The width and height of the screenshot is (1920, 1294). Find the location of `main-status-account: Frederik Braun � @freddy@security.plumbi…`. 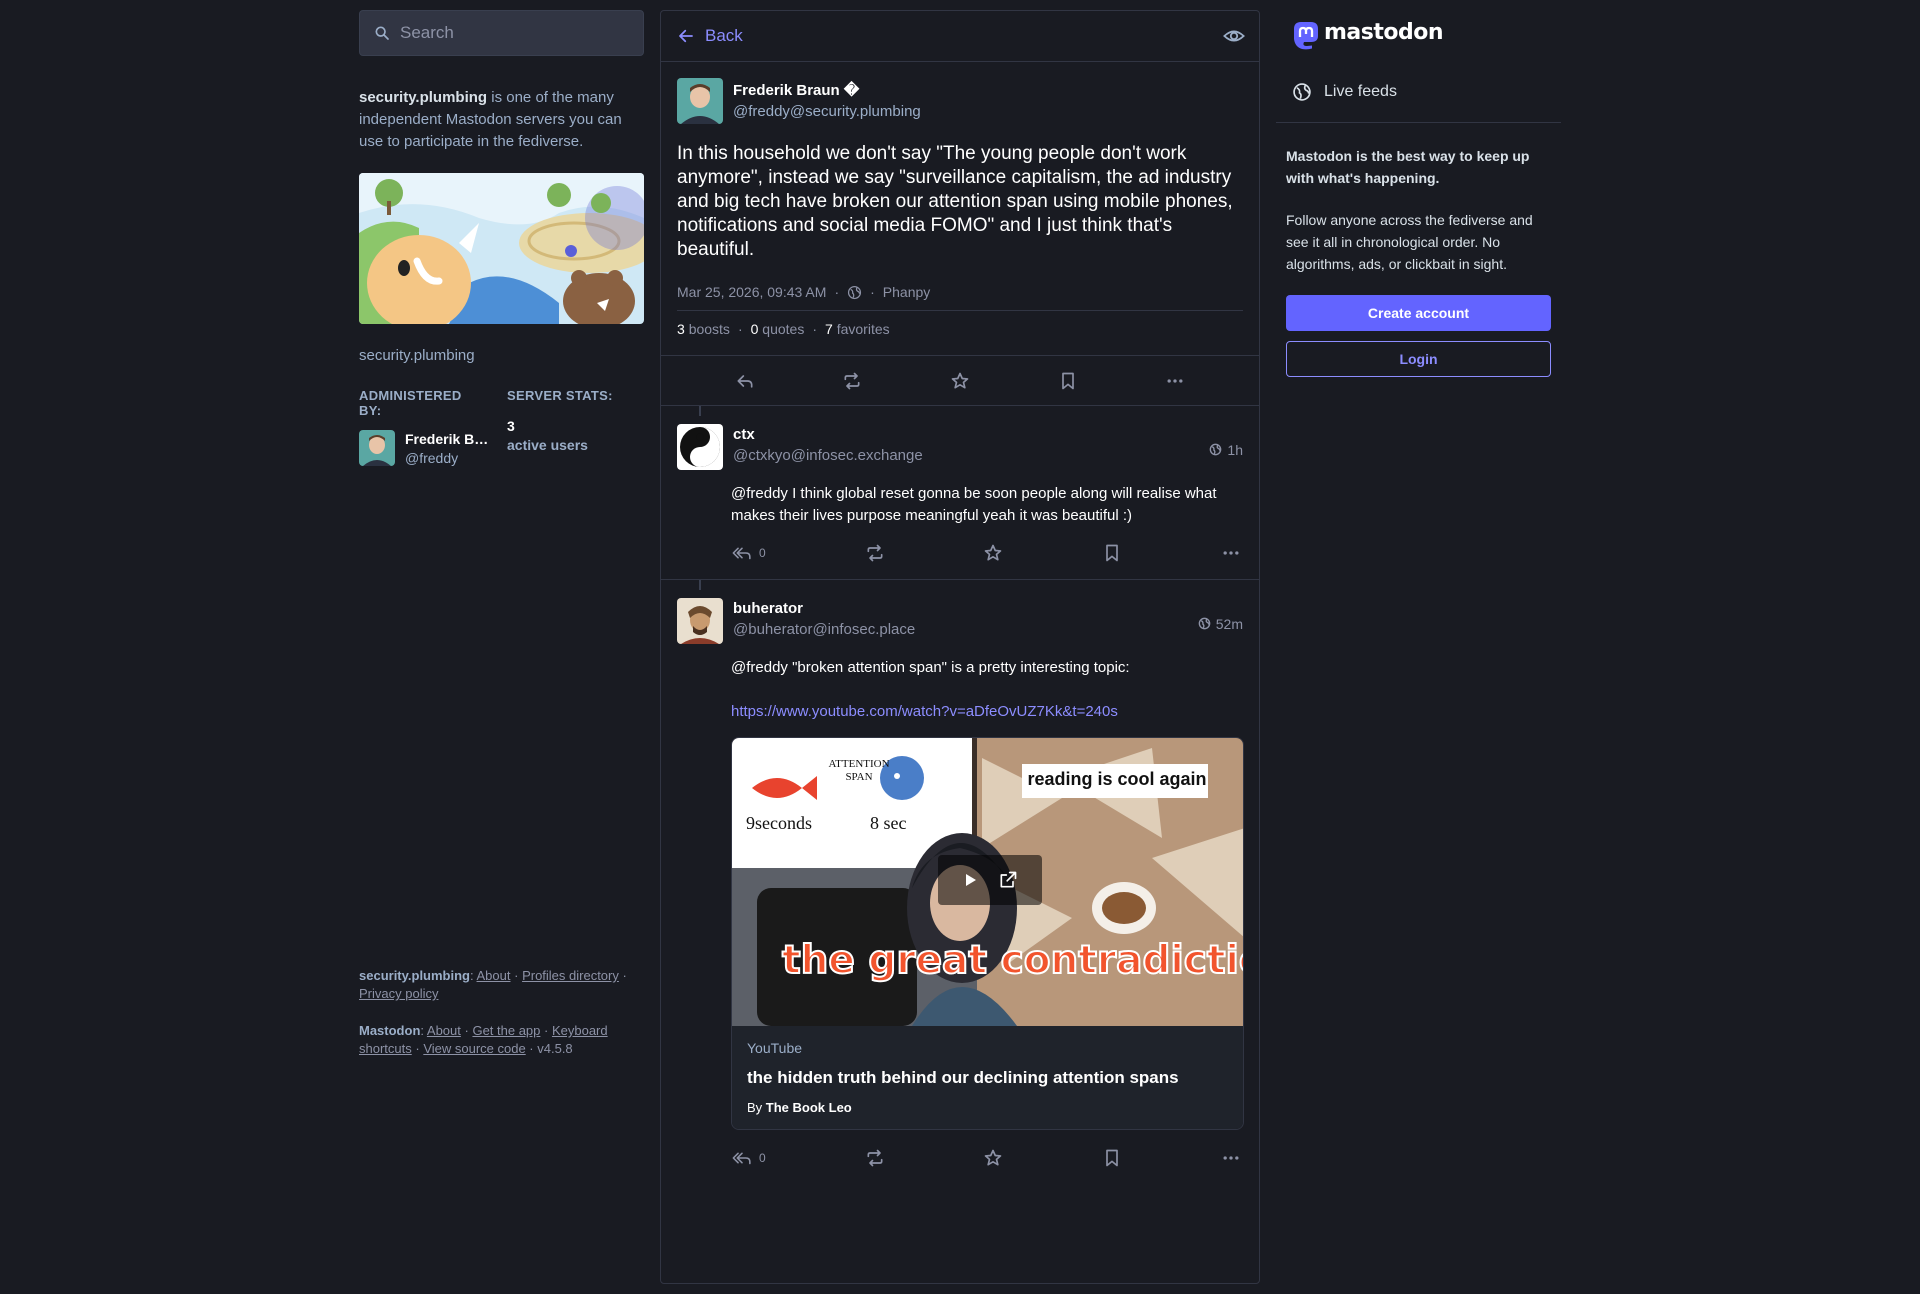

main-status-account: Frederik Braun � @freddy@security.plumbi… is located at coordinates (960, 101).